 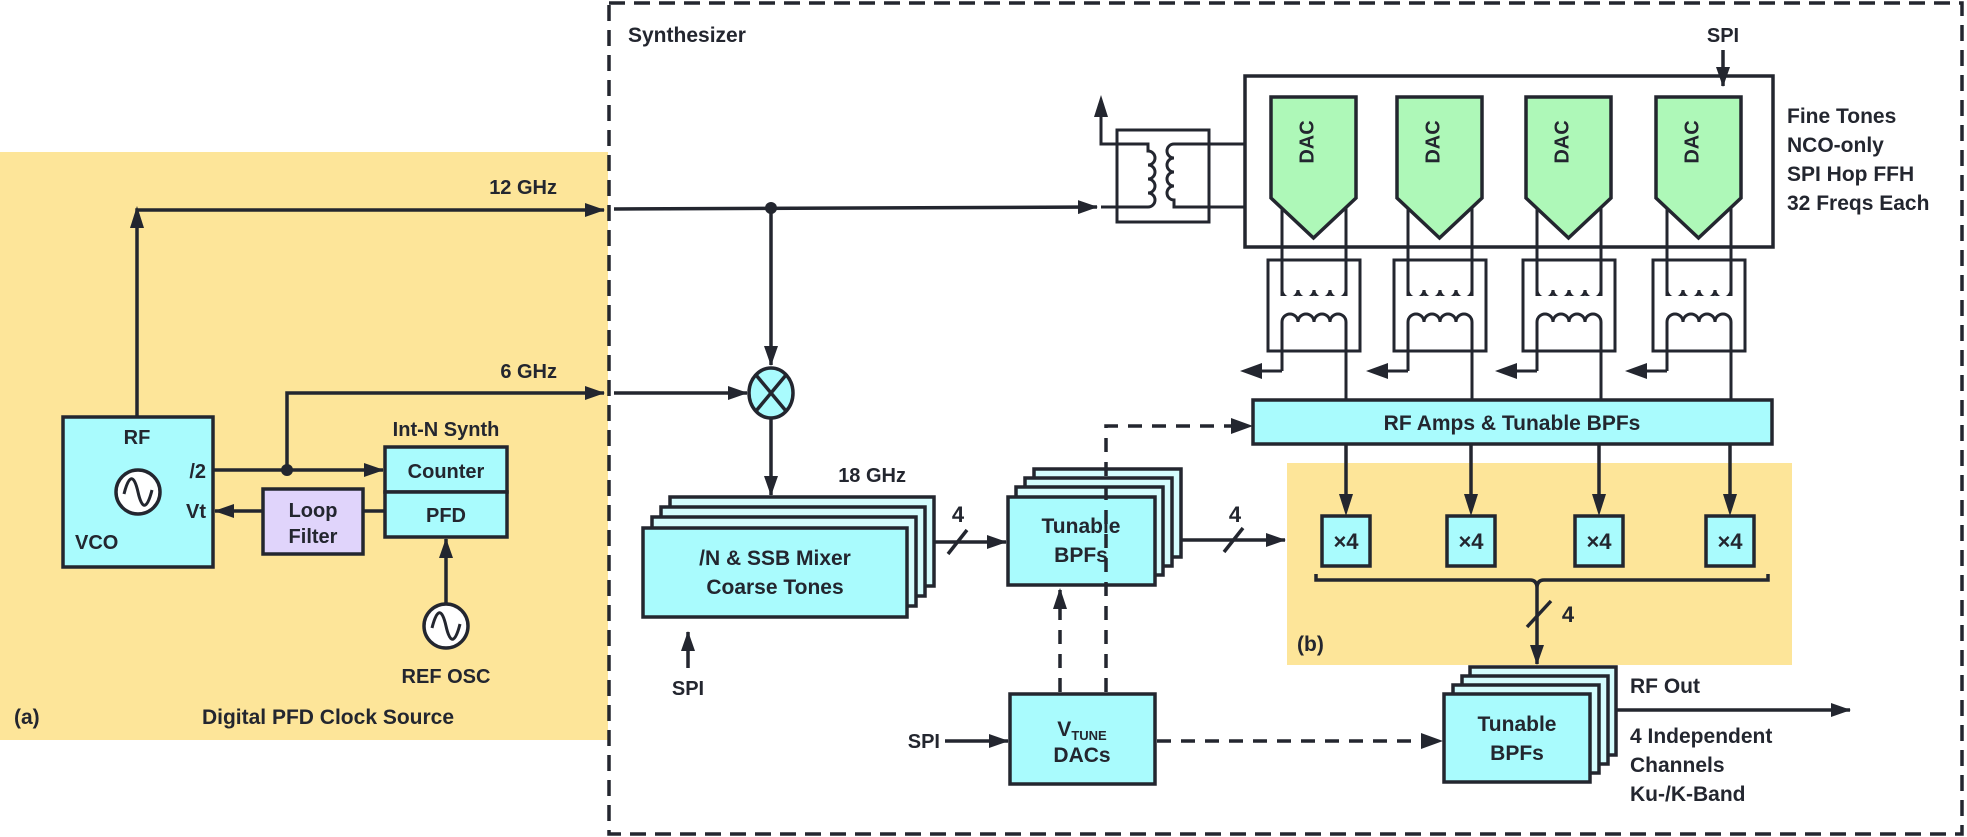 I want to click on out-bpf-line1: Tunable, so click(x=1517, y=724).